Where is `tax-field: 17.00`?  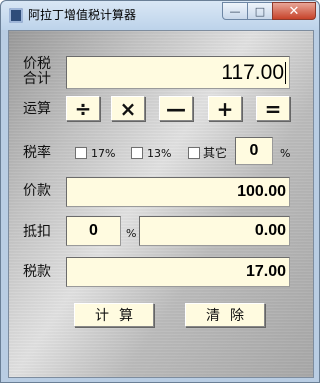
tax-field: 17.00 is located at coordinates (178, 272).